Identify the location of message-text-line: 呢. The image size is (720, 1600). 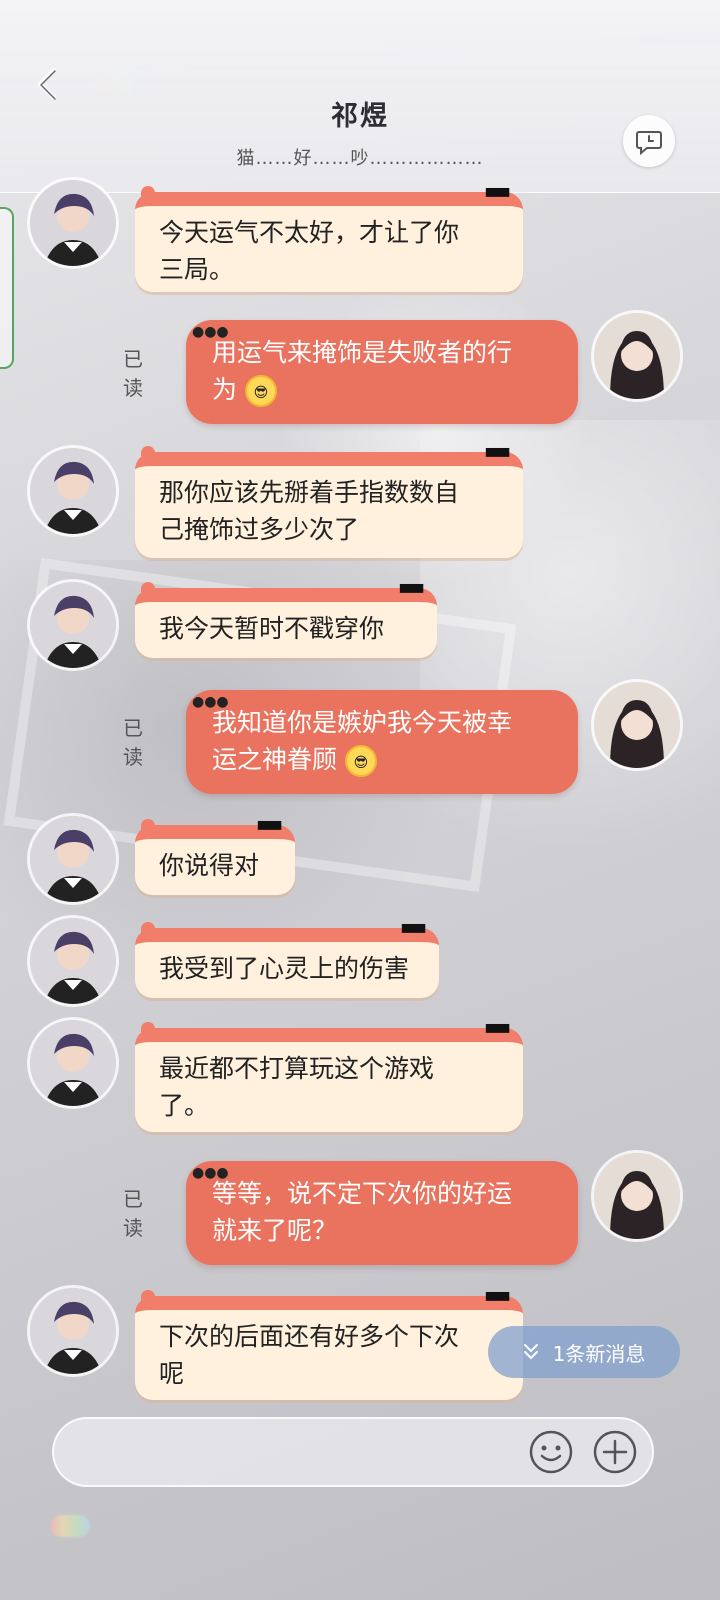
(172, 1373).